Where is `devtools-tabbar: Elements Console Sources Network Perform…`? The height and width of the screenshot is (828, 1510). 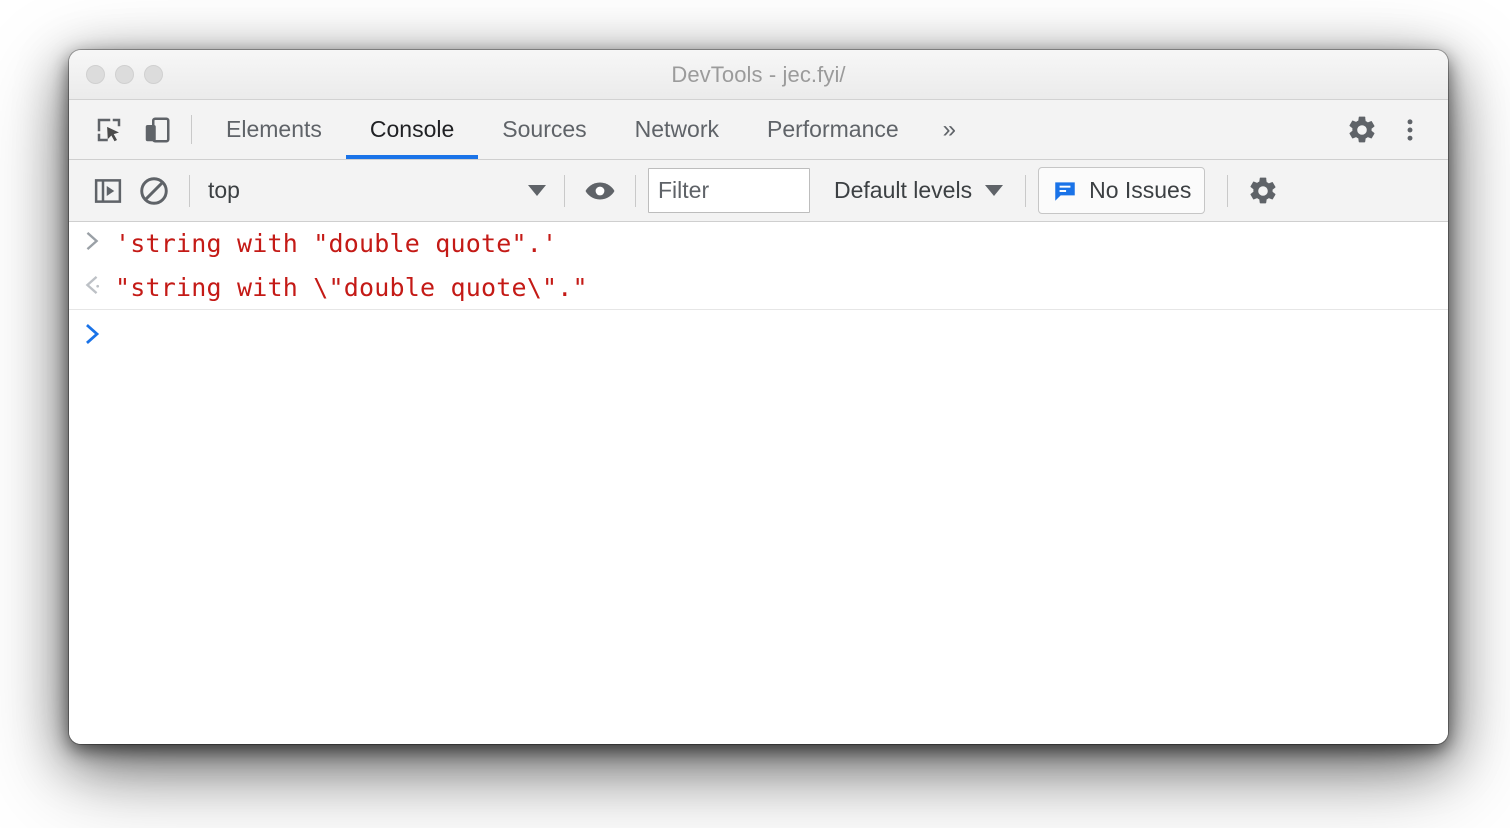 devtools-tabbar: Elements Console Sources Network Perform… is located at coordinates (758, 130).